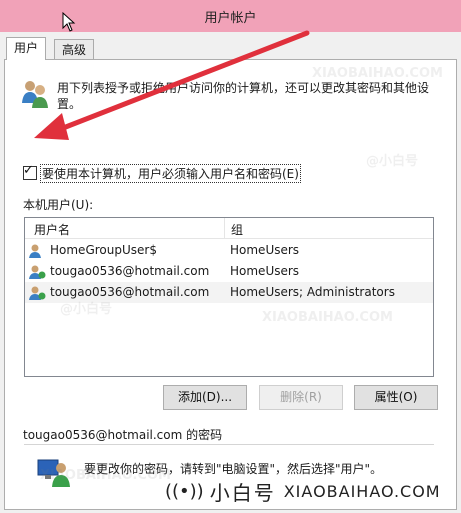 The image size is (461, 513). What do you see at coordinates (230, 16) in the screenshot?
I see `title-bar: 用户帐户` at bounding box center [230, 16].